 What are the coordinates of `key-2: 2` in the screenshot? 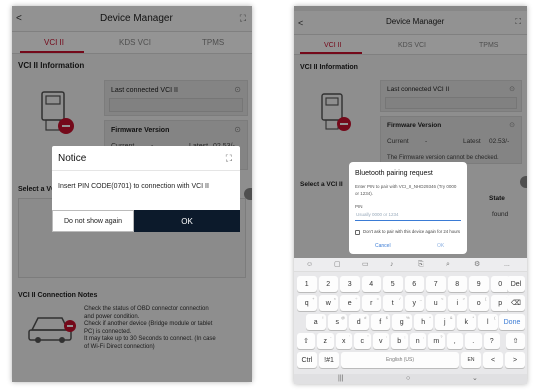 It's located at (328, 284).